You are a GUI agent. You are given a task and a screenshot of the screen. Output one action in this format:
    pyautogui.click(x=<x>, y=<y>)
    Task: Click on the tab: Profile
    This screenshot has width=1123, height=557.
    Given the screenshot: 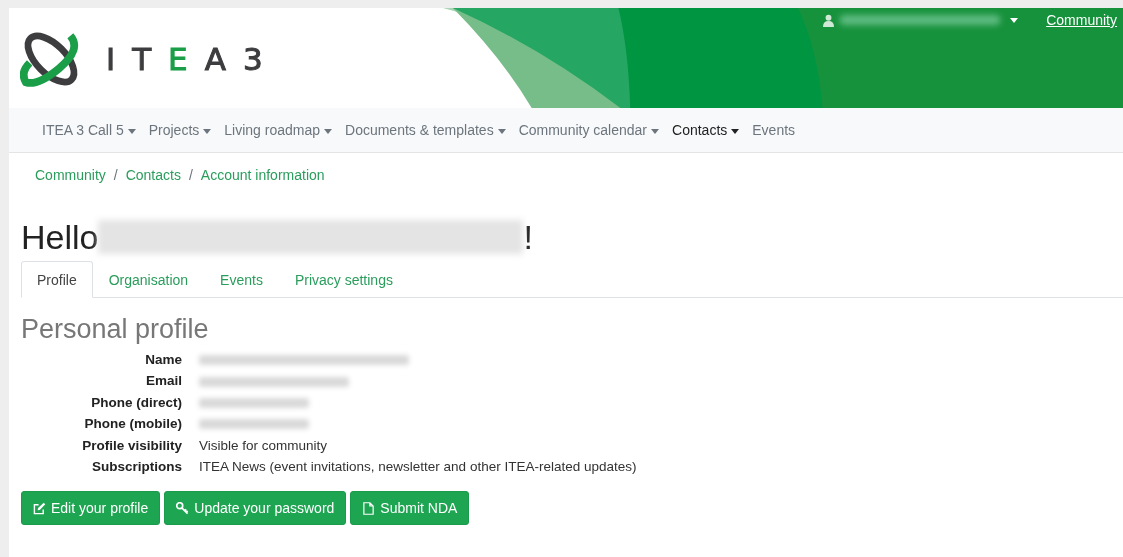 What is the action you would take?
    pyautogui.click(x=57, y=279)
    